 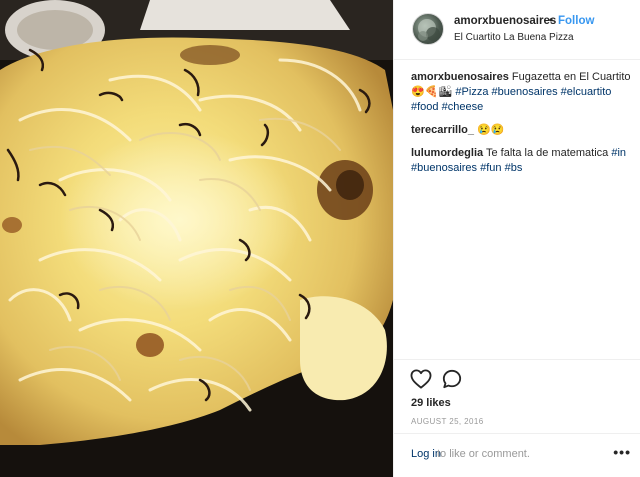 I want to click on comment-text: Te falta la de matematica, so click(x=547, y=153).